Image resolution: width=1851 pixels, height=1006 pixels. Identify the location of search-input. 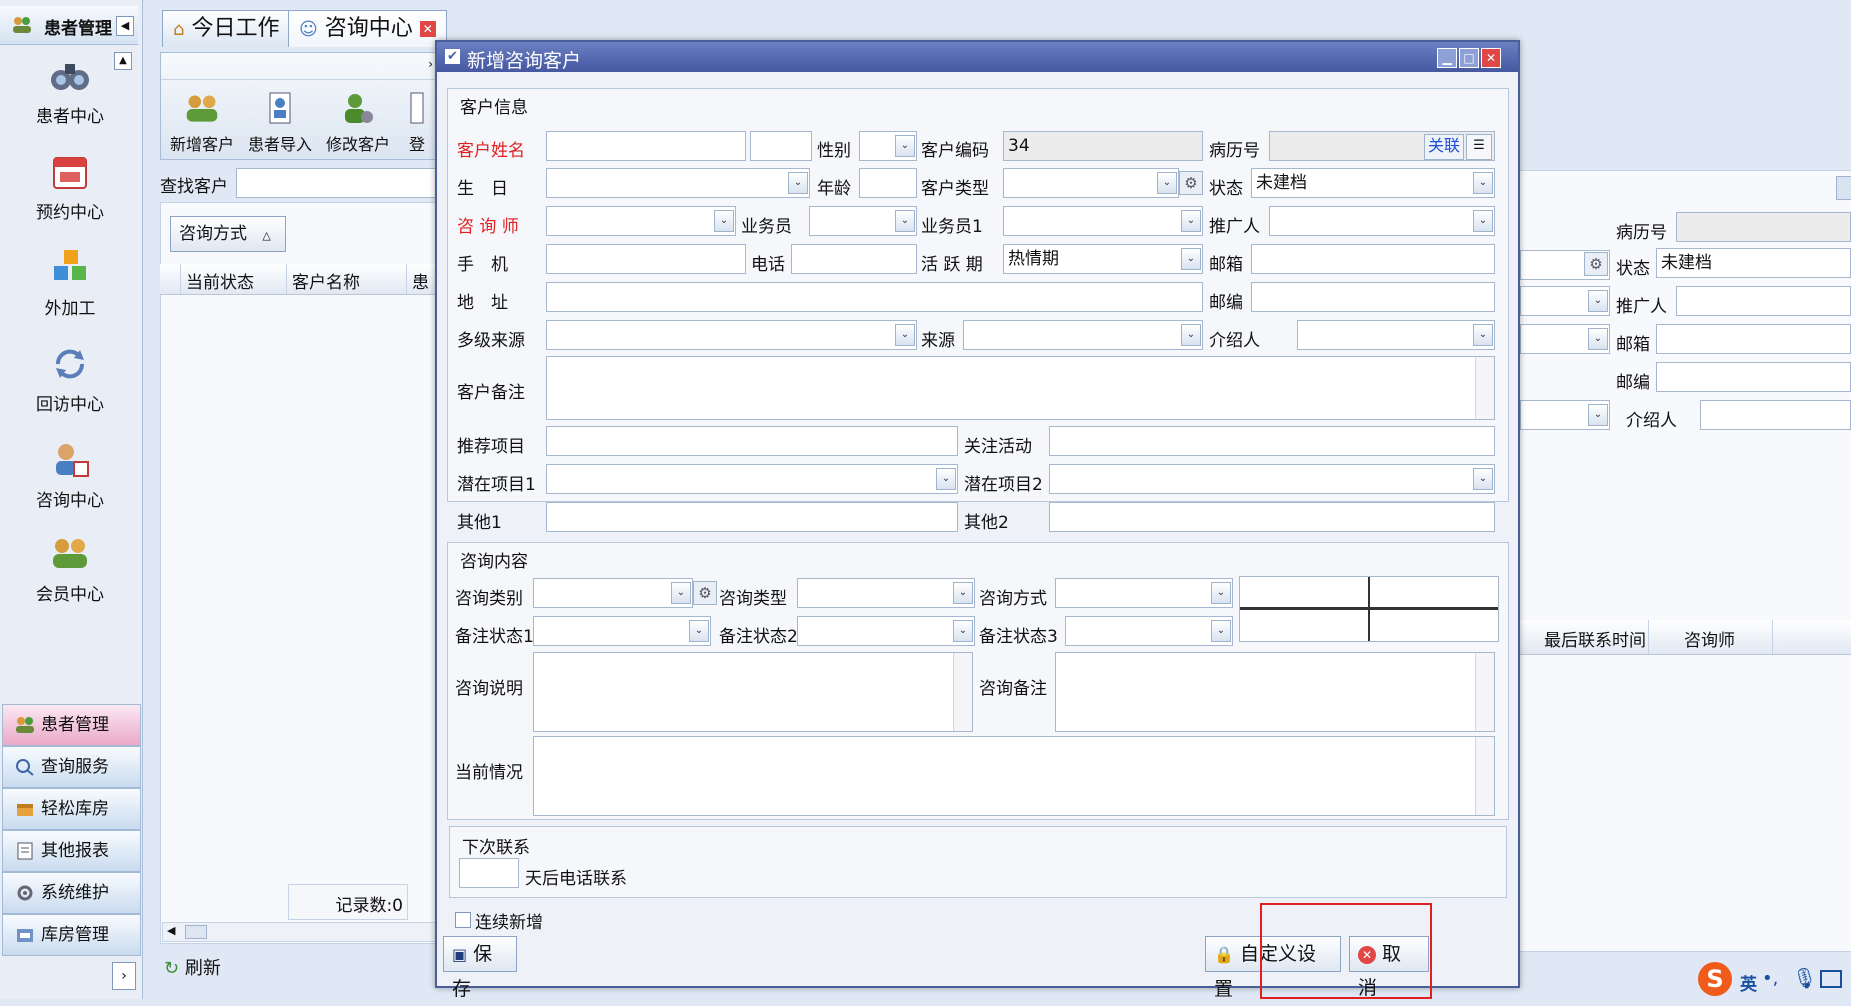
(336, 183).